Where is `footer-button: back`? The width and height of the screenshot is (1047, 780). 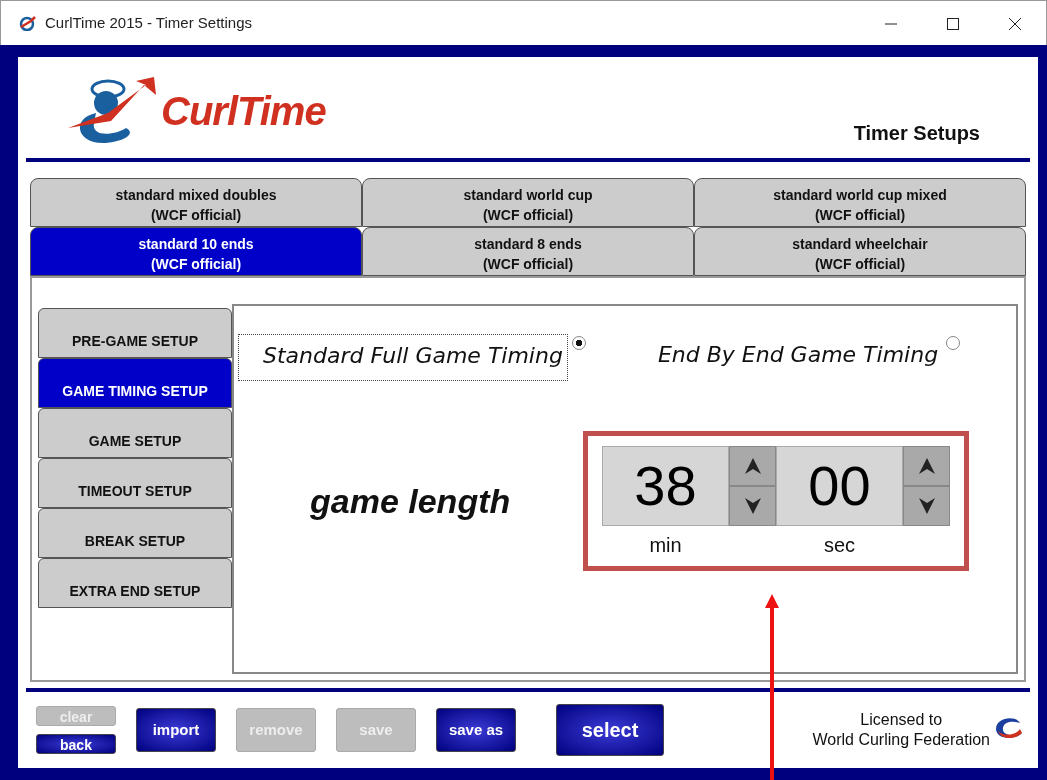
footer-button: back is located at coordinates (76, 744).